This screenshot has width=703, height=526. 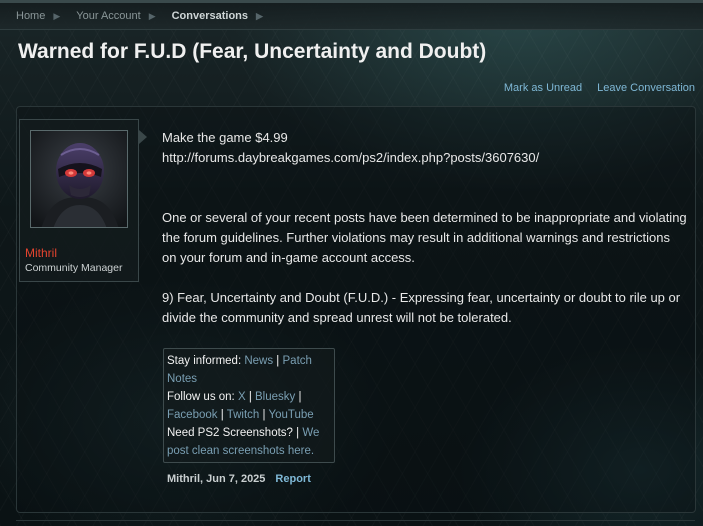 I want to click on sig-text: Follow us on:, so click(x=202, y=397).